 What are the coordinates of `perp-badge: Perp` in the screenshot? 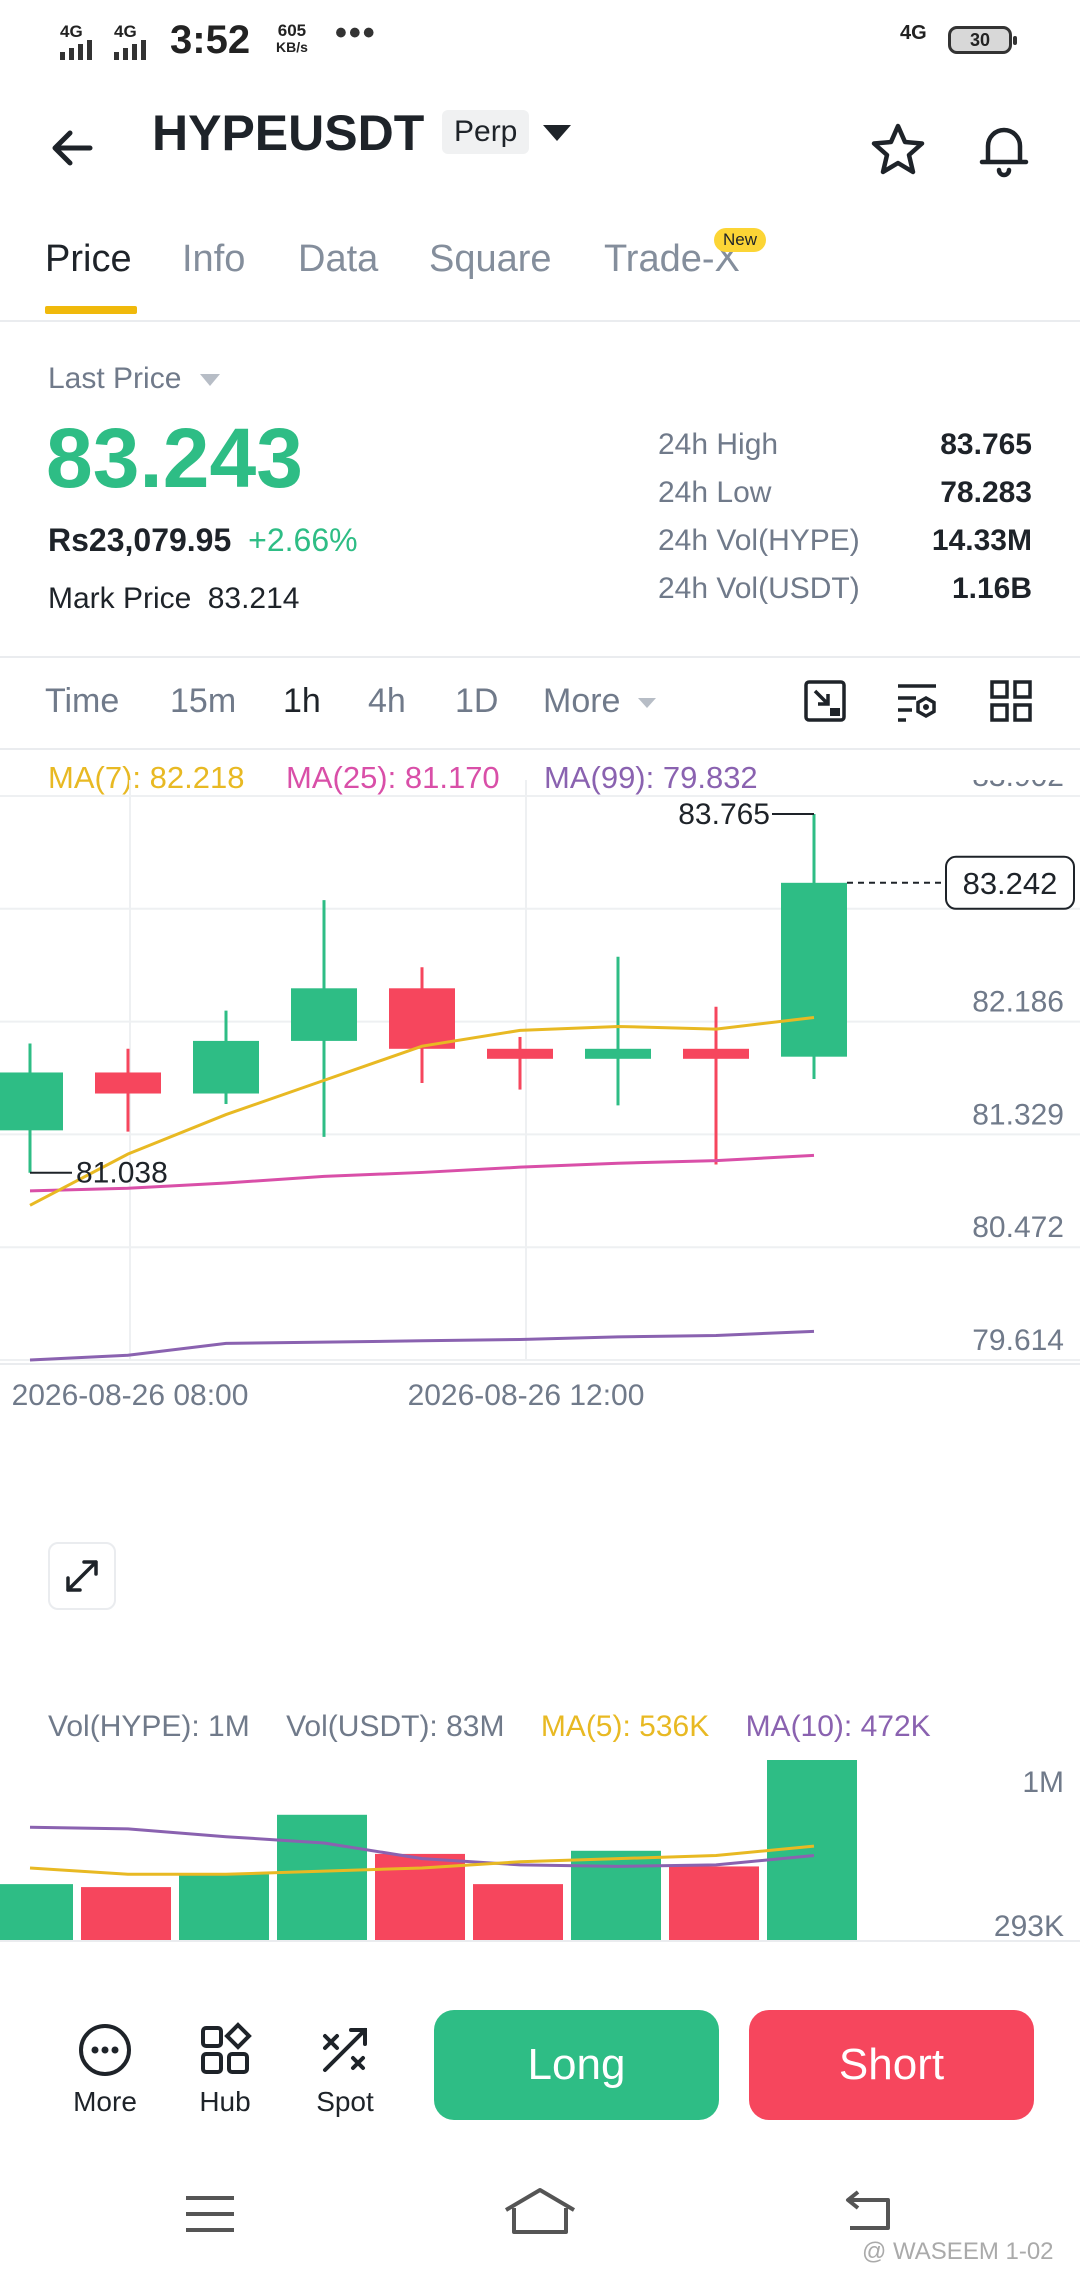 It's located at (486, 132).